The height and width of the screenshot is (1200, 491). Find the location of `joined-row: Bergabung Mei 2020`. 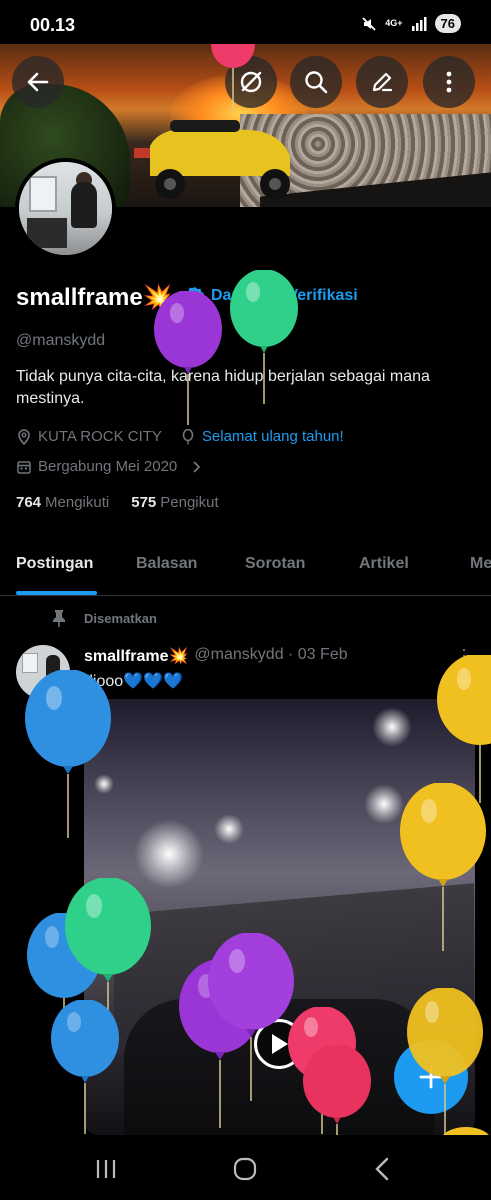

joined-row: Bergabung Mei 2020 is located at coordinates (109, 466).